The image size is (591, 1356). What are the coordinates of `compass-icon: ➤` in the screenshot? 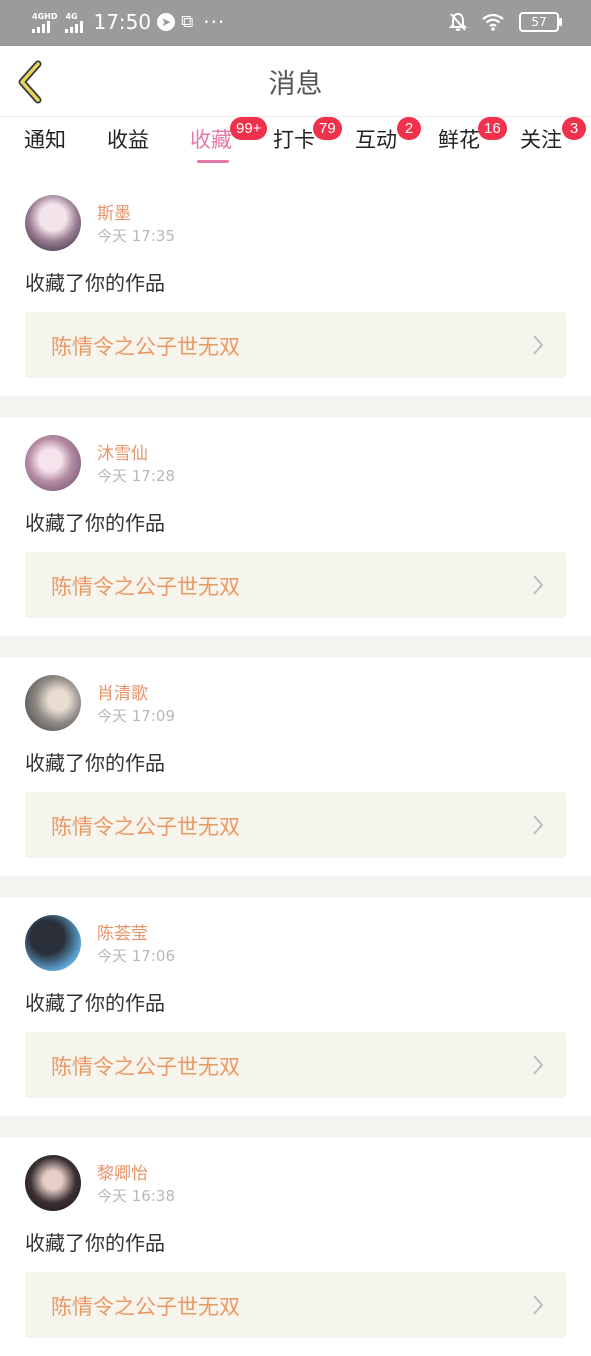 It's located at (166, 22).